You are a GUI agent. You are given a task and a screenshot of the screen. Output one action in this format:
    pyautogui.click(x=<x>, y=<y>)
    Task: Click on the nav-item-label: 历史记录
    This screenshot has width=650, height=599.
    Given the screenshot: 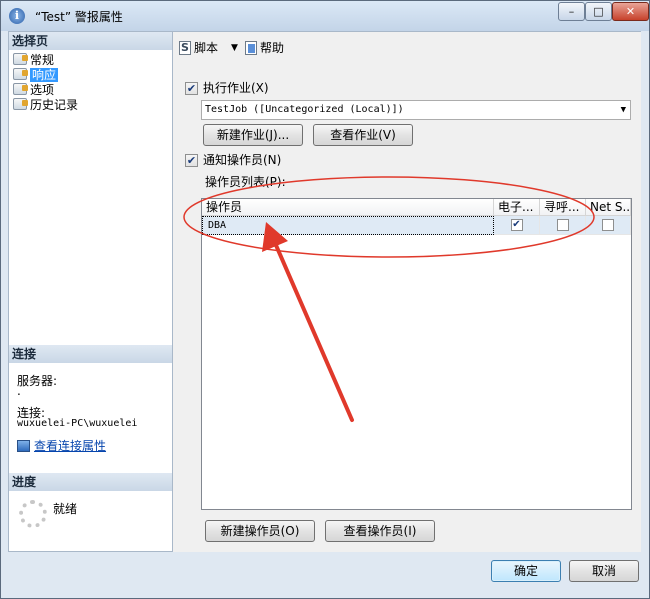 What is the action you would take?
    pyautogui.click(x=54, y=105)
    